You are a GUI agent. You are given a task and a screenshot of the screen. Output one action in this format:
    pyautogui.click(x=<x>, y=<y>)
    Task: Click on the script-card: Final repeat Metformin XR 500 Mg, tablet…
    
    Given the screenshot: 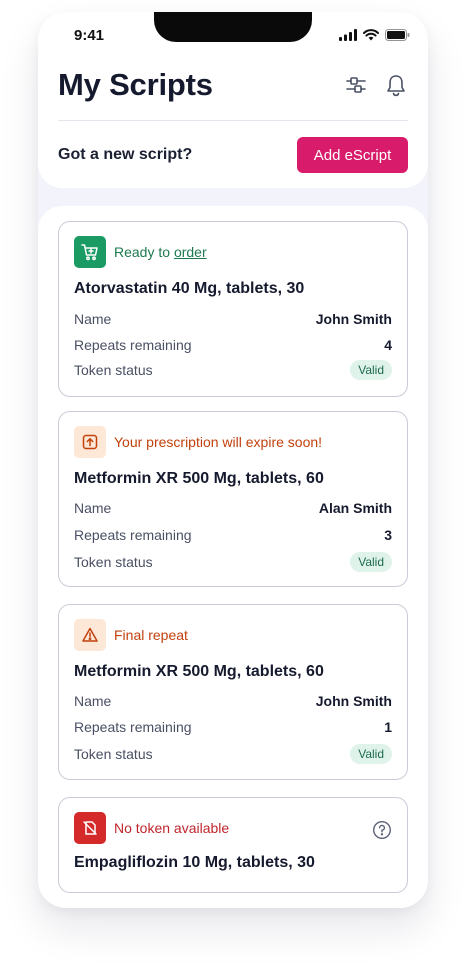 What is the action you would take?
    pyautogui.click(x=233, y=692)
    